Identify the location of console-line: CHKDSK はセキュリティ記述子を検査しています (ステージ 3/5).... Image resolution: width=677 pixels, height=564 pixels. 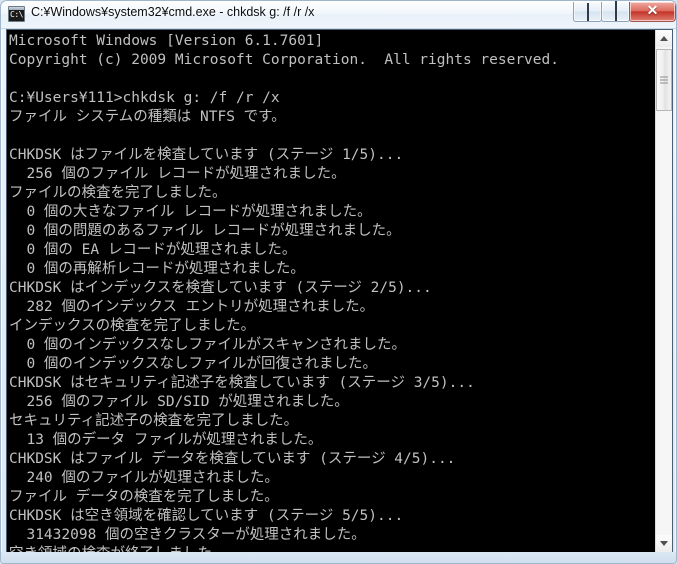
(242, 383).